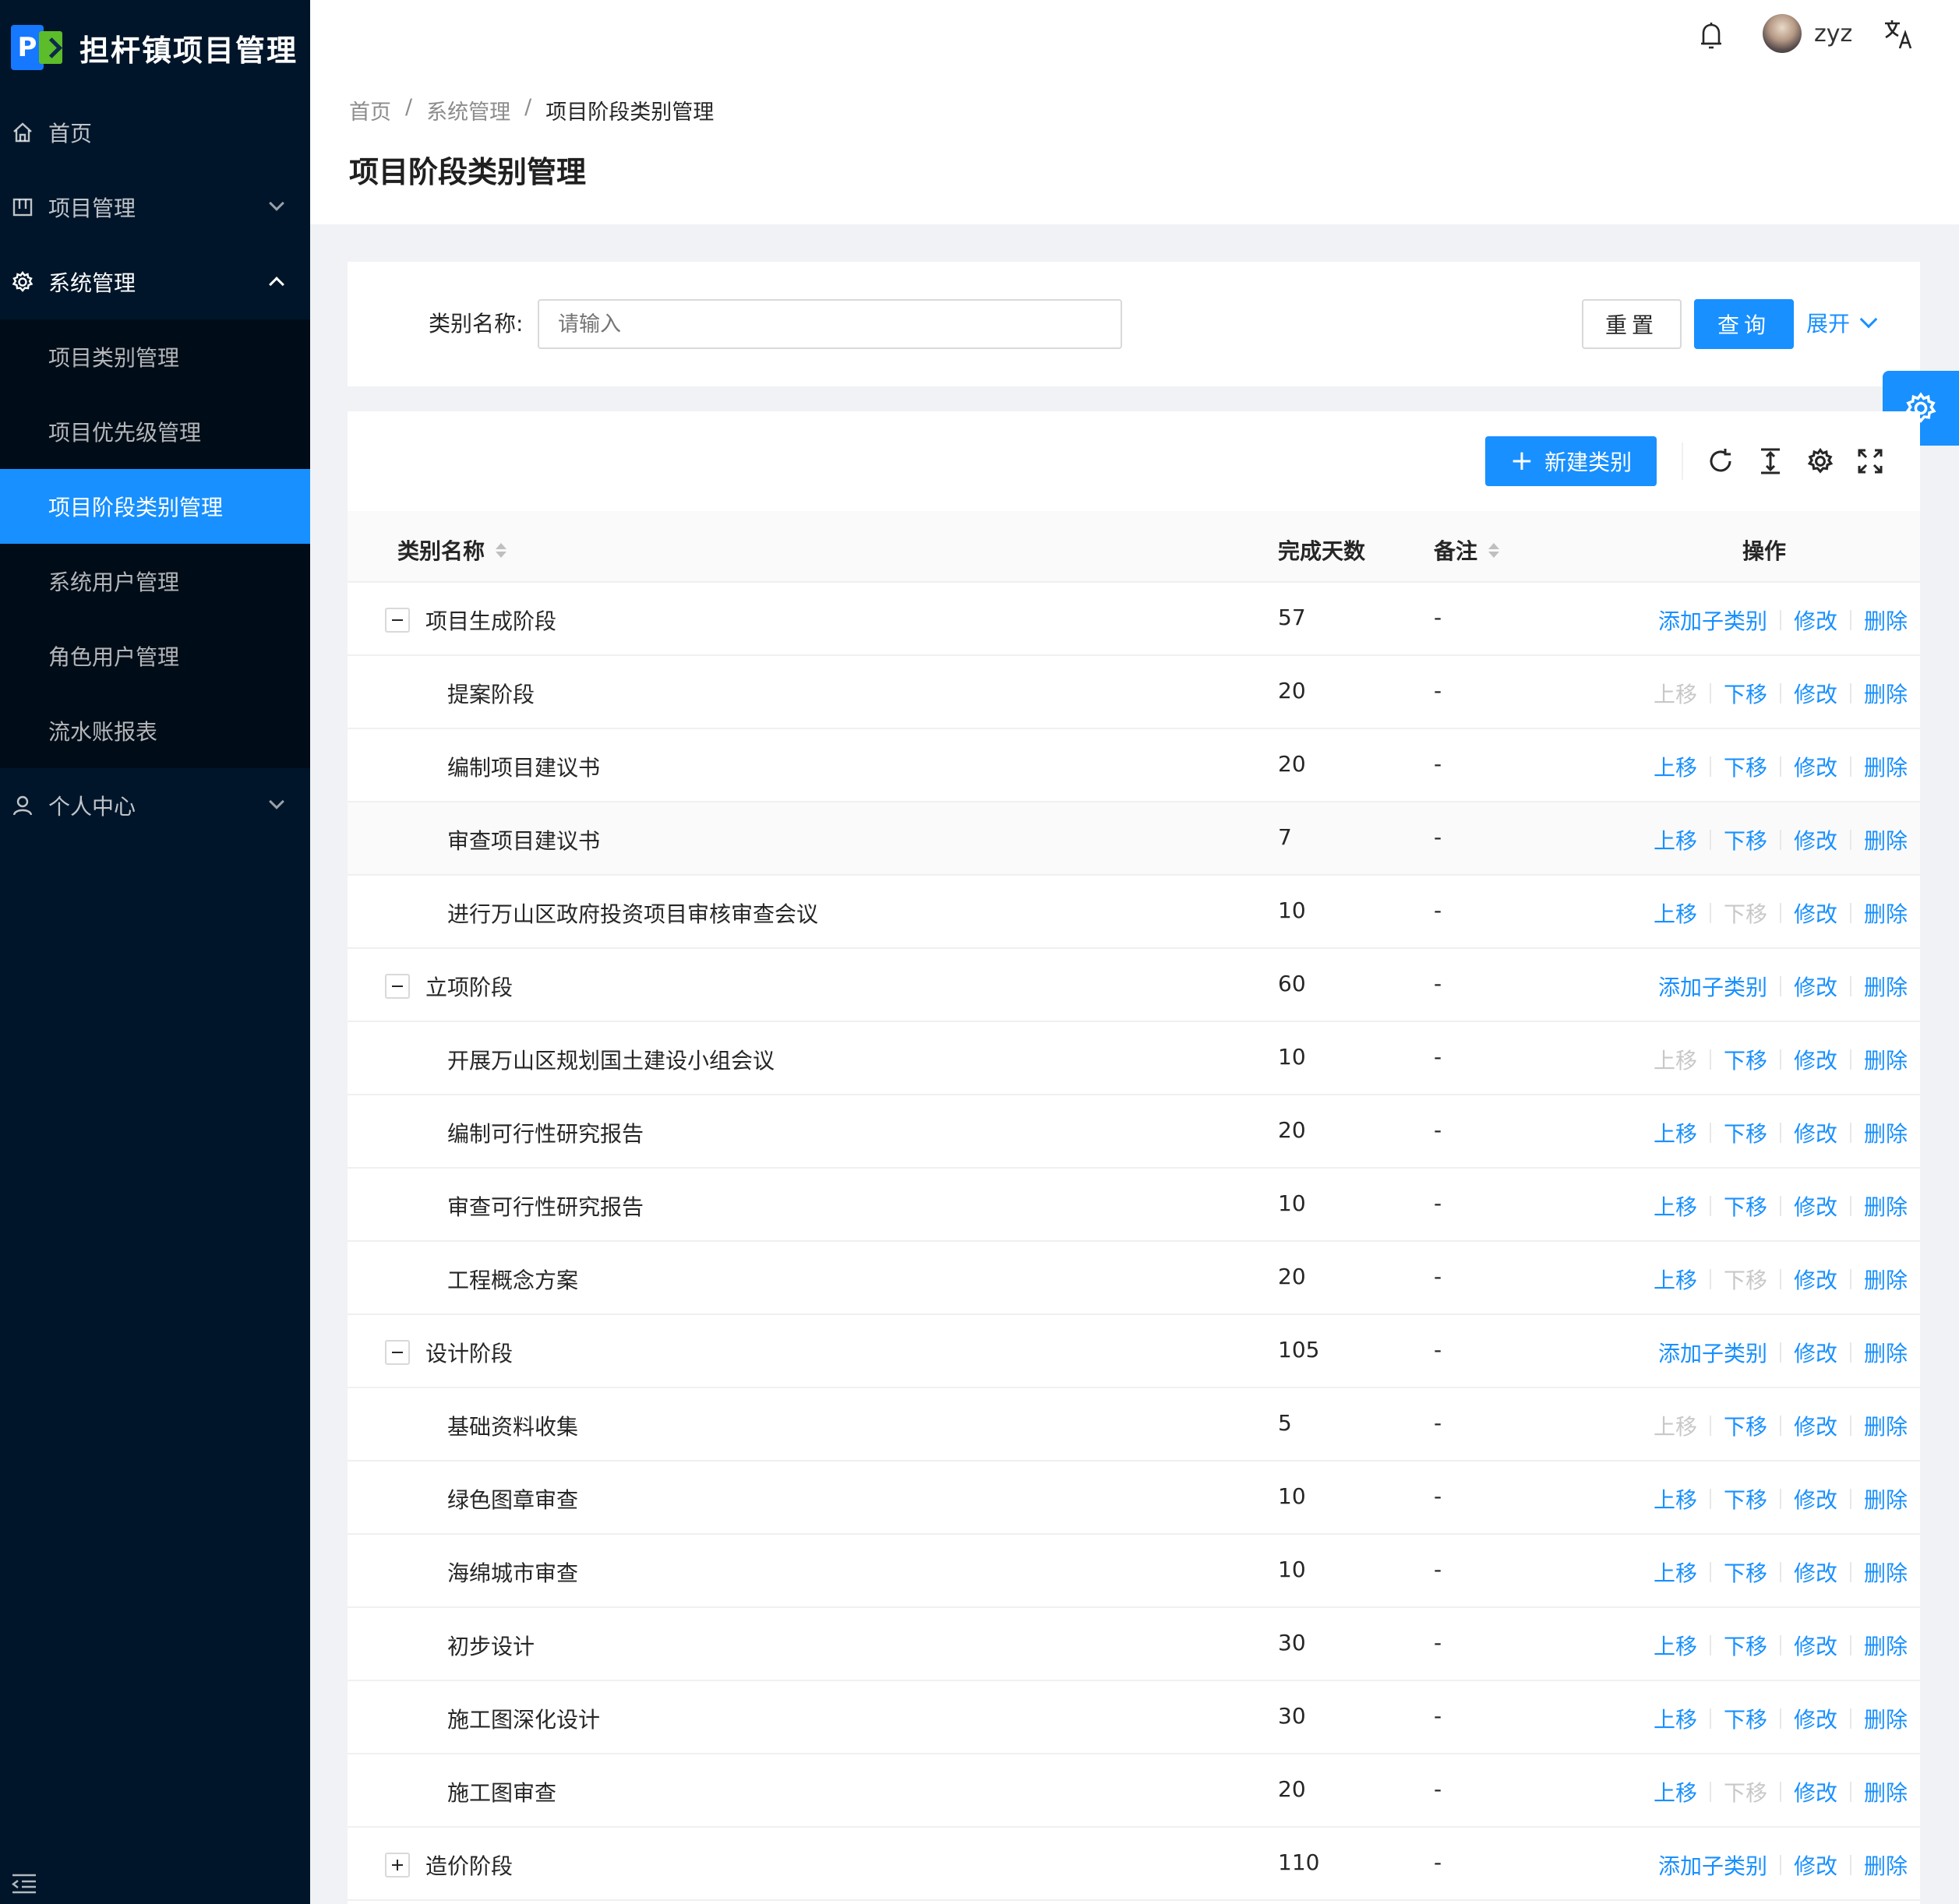 The image size is (1959, 1904). Describe the element at coordinates (1711, 35) in the screenshot. I see `bell-icon` at that location.